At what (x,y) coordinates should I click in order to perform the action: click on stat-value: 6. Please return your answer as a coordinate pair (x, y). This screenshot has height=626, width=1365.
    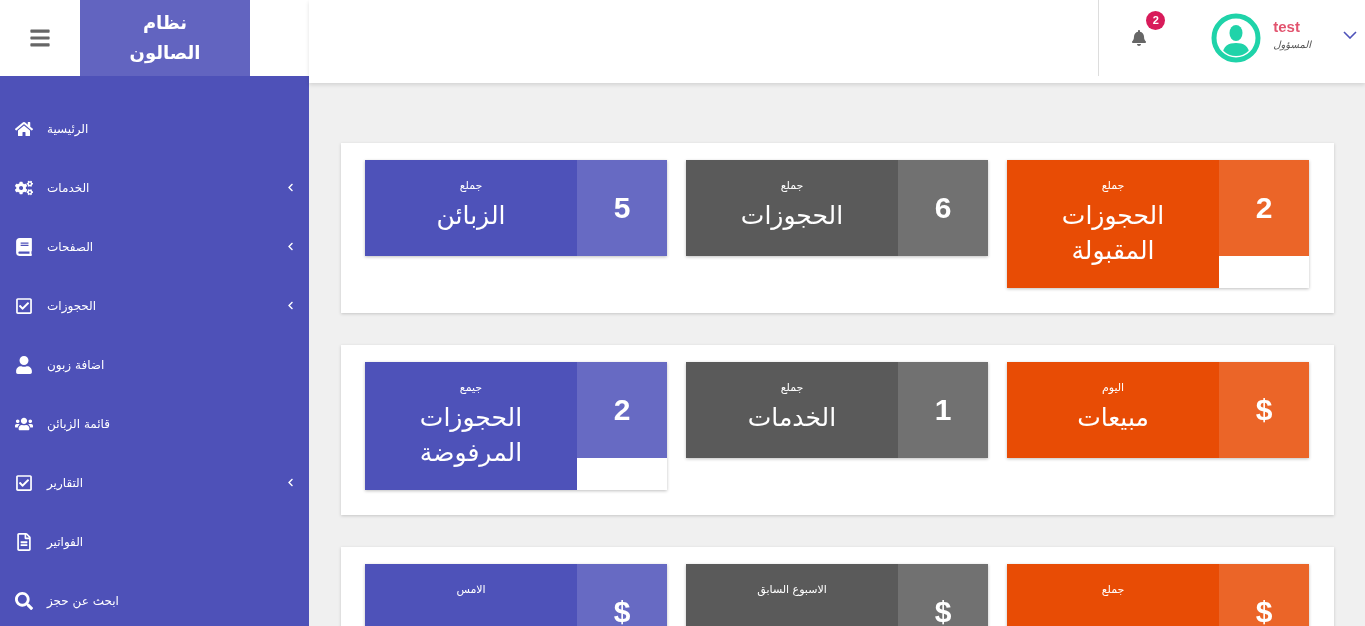
    Looking at the image, I should click on (943, 208).